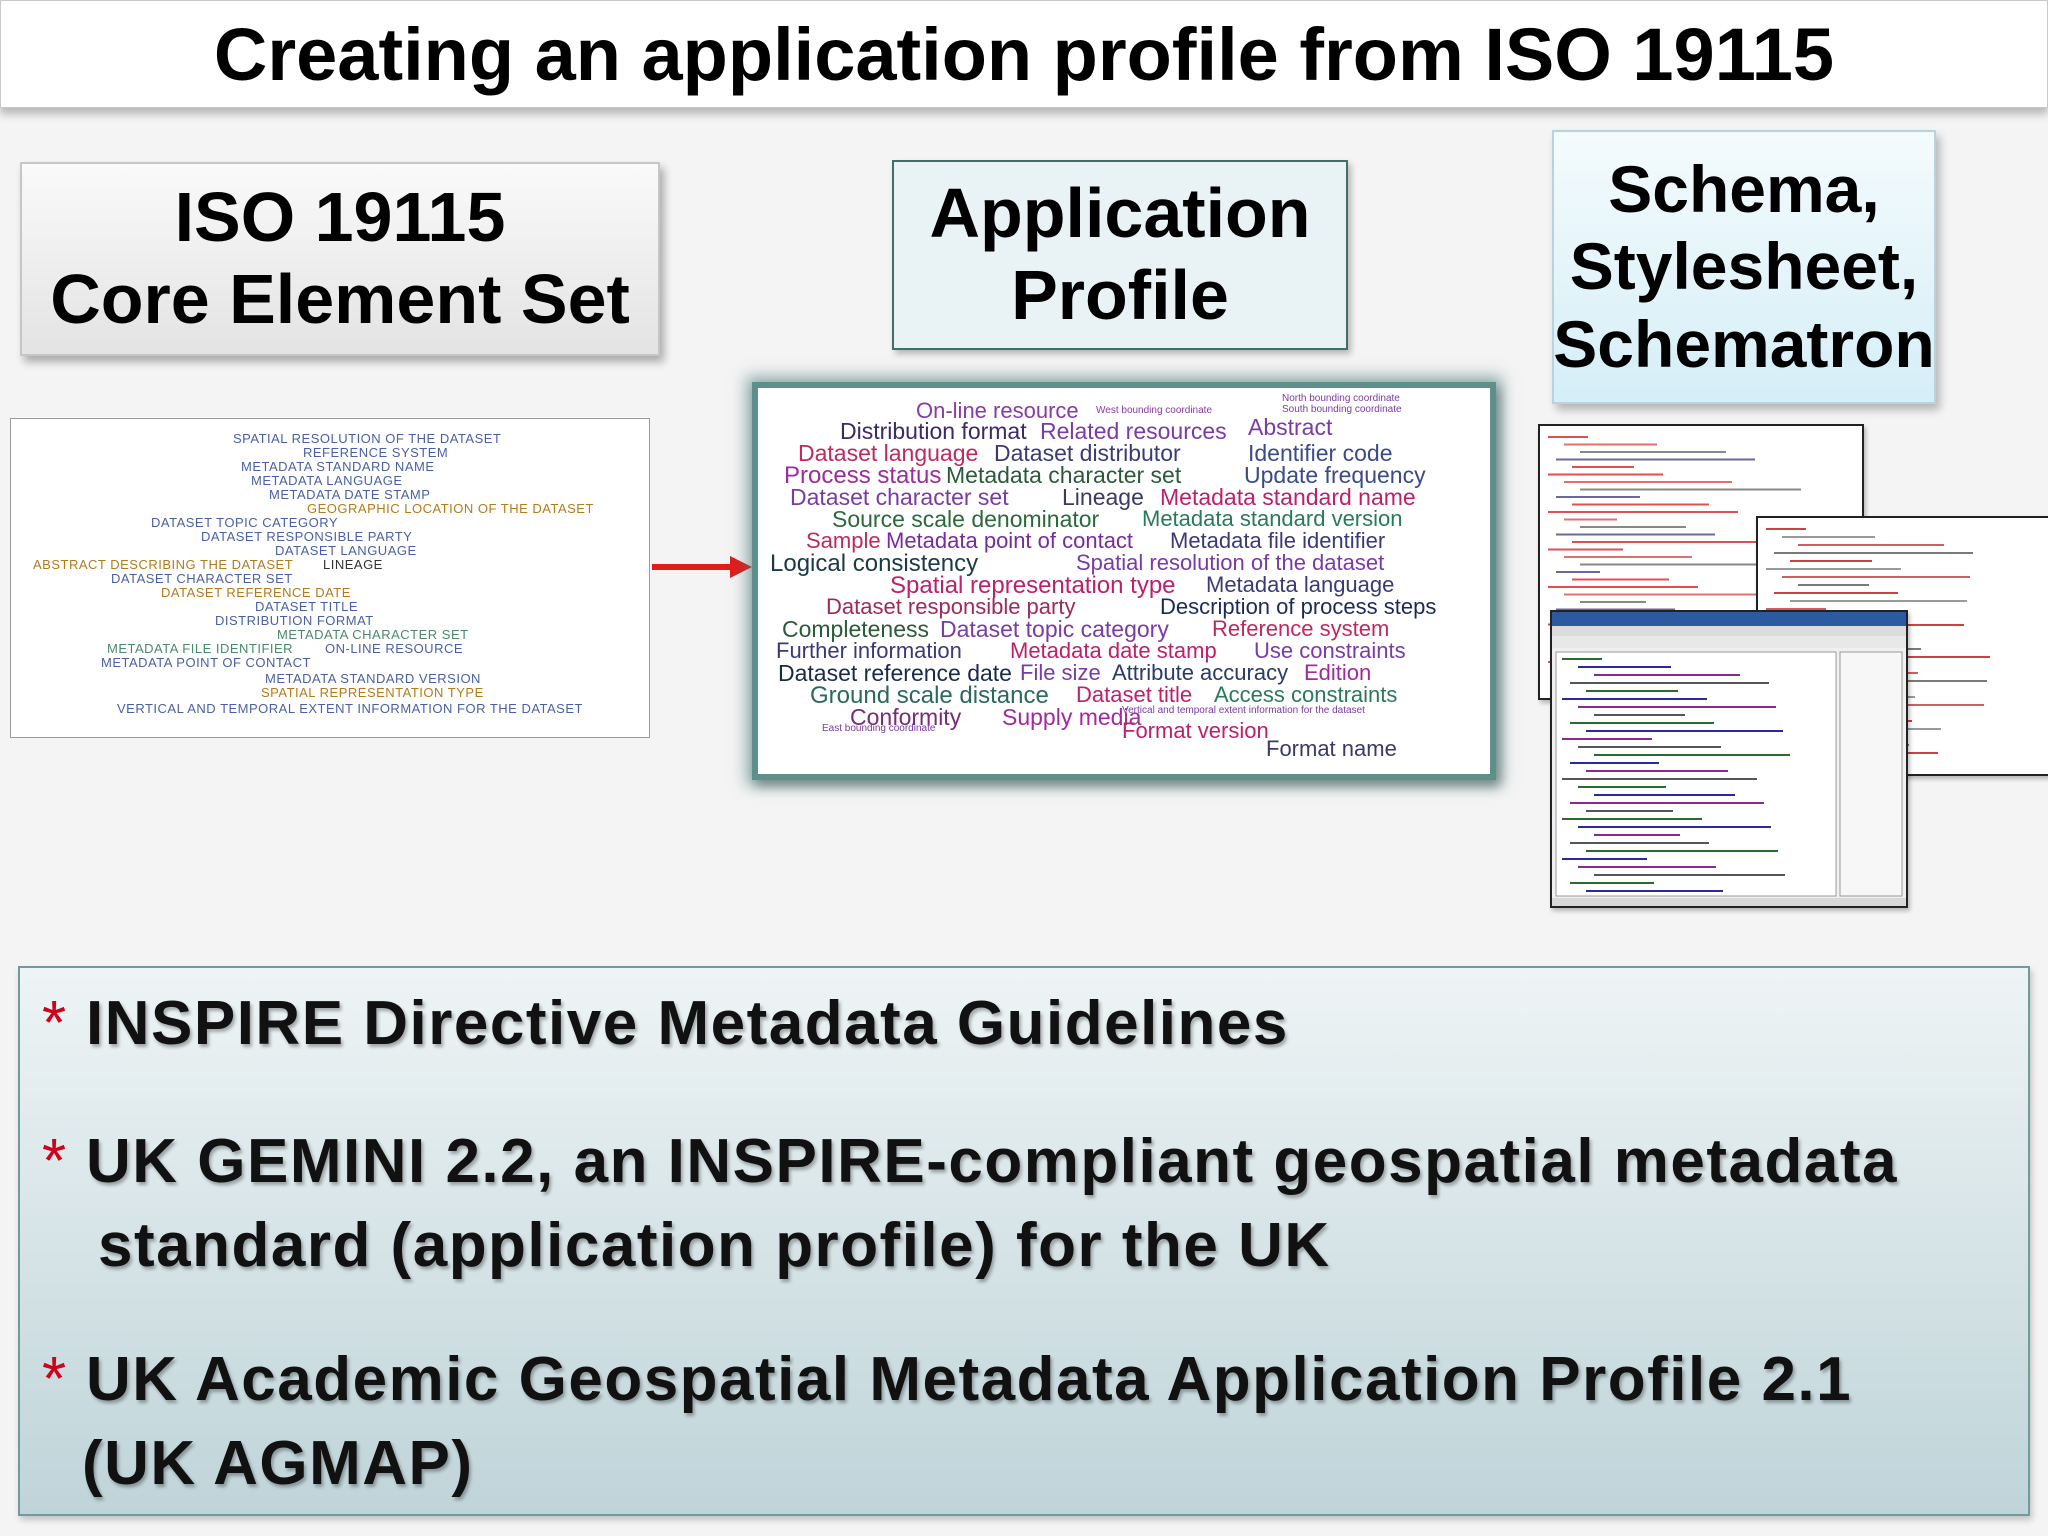 This screenshot has width=2048, height=1536. Describe the element at coordinates (1272, 518) in the screenshot. I see `application-profile-term: Metadata standard version` at that location.